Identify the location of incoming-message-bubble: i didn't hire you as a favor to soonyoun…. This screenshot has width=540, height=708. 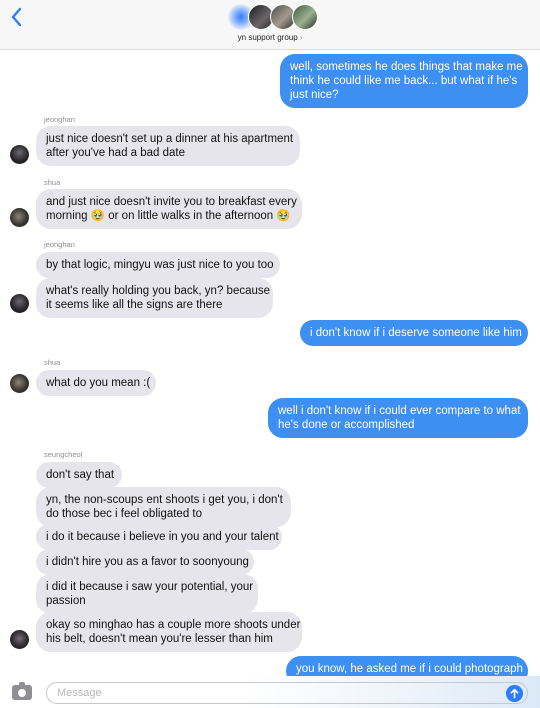
(145, 562).